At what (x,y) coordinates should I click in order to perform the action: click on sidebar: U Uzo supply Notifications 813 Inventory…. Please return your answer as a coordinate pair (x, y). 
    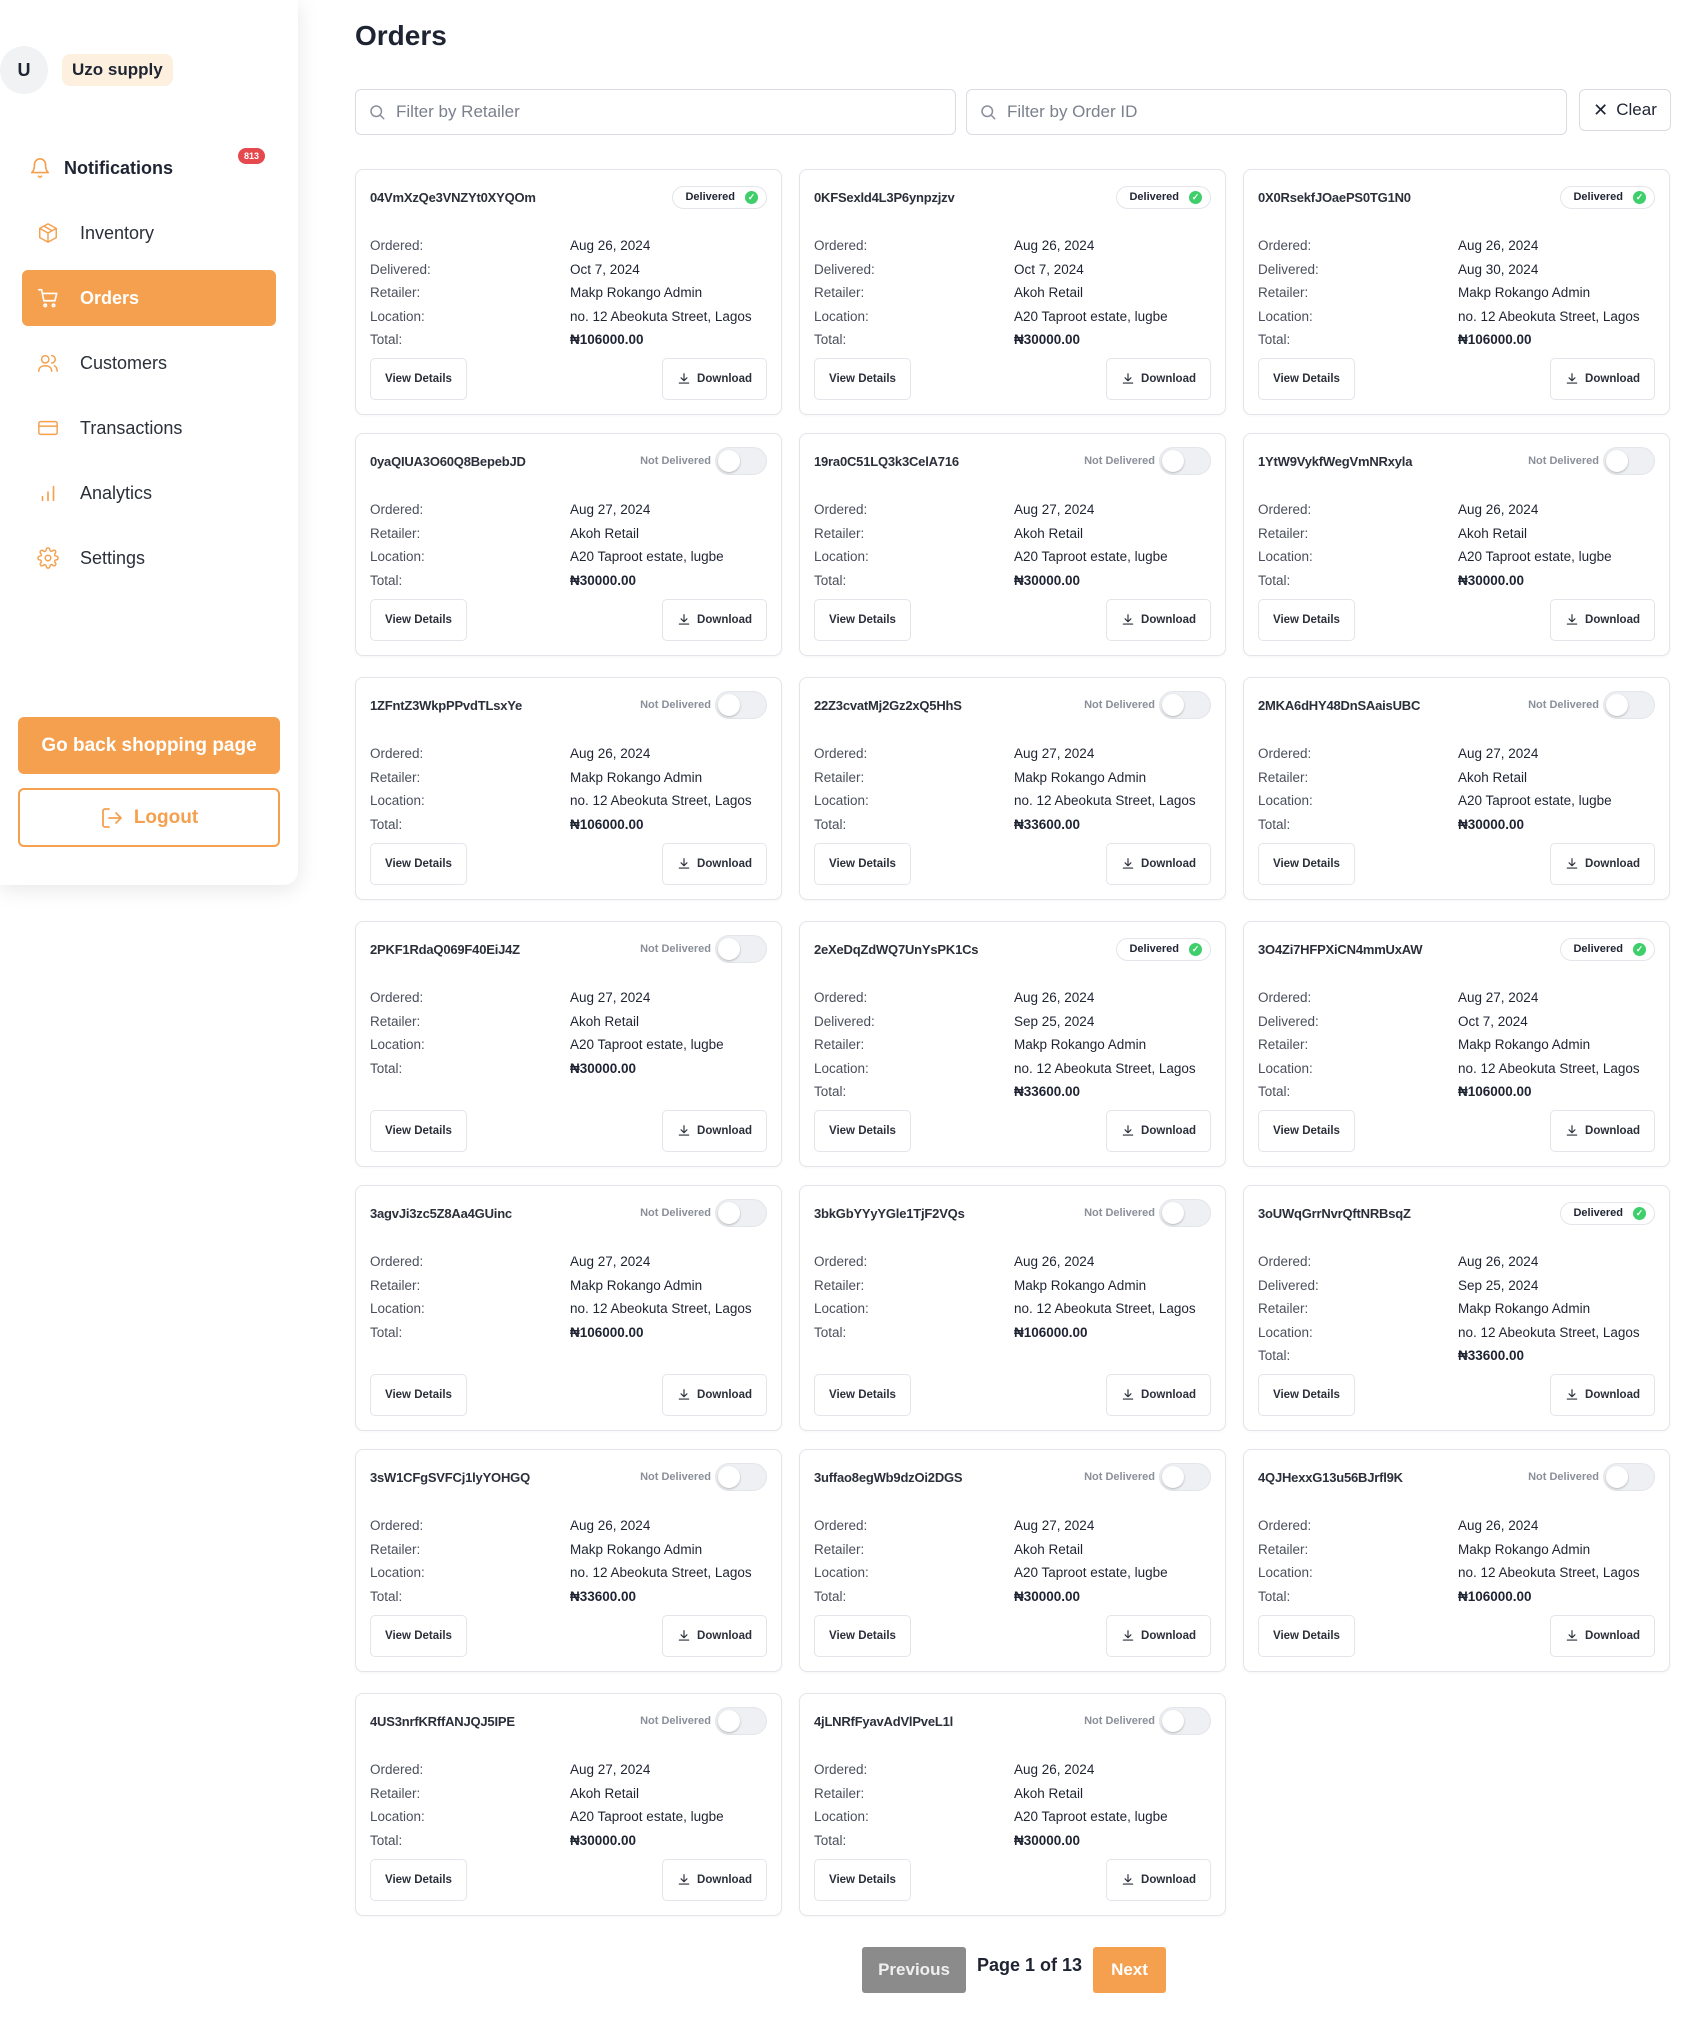
    Looking at the image, I should click on (149, 442).